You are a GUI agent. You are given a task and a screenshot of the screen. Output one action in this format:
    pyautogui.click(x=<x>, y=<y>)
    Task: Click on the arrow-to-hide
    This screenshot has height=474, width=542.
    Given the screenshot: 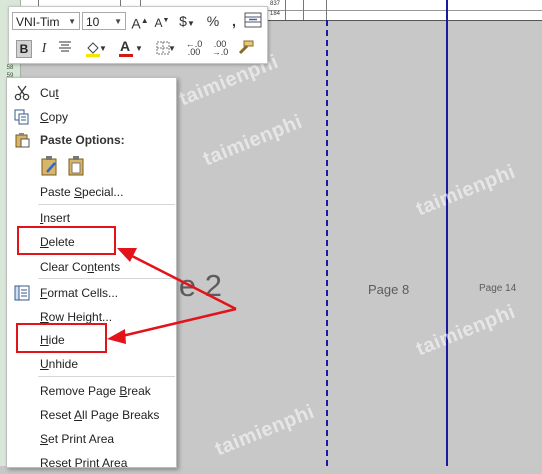 What is the action you would take?
    pyautogui.click(x=179, y=322)
    